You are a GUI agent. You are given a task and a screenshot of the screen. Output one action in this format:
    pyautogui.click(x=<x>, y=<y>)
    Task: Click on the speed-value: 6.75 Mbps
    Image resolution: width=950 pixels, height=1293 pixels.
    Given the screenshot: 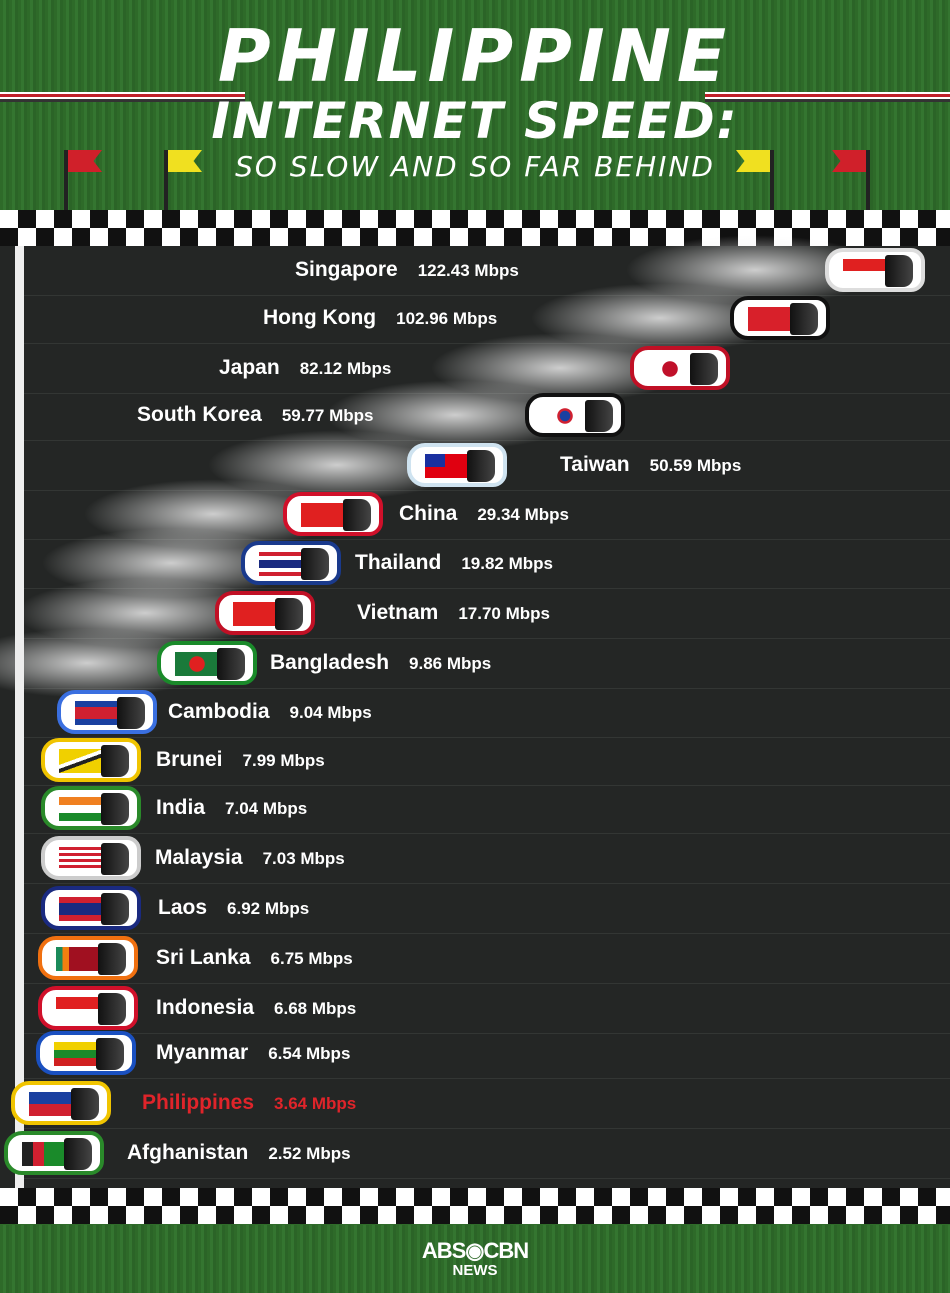 What is the action you would take?
    pyautogui.click(x=311, y=958)
    